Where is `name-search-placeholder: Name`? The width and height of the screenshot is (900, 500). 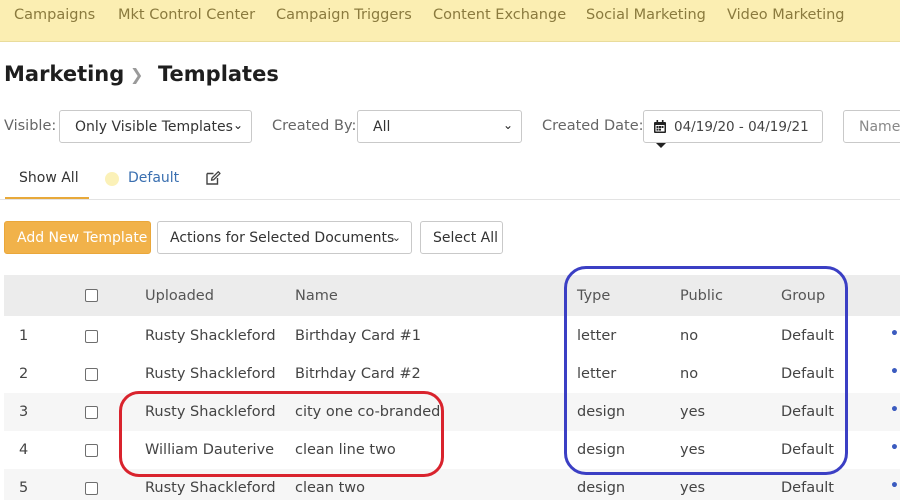 name-search-placeholder: Name is located at coordinates (879, 127).